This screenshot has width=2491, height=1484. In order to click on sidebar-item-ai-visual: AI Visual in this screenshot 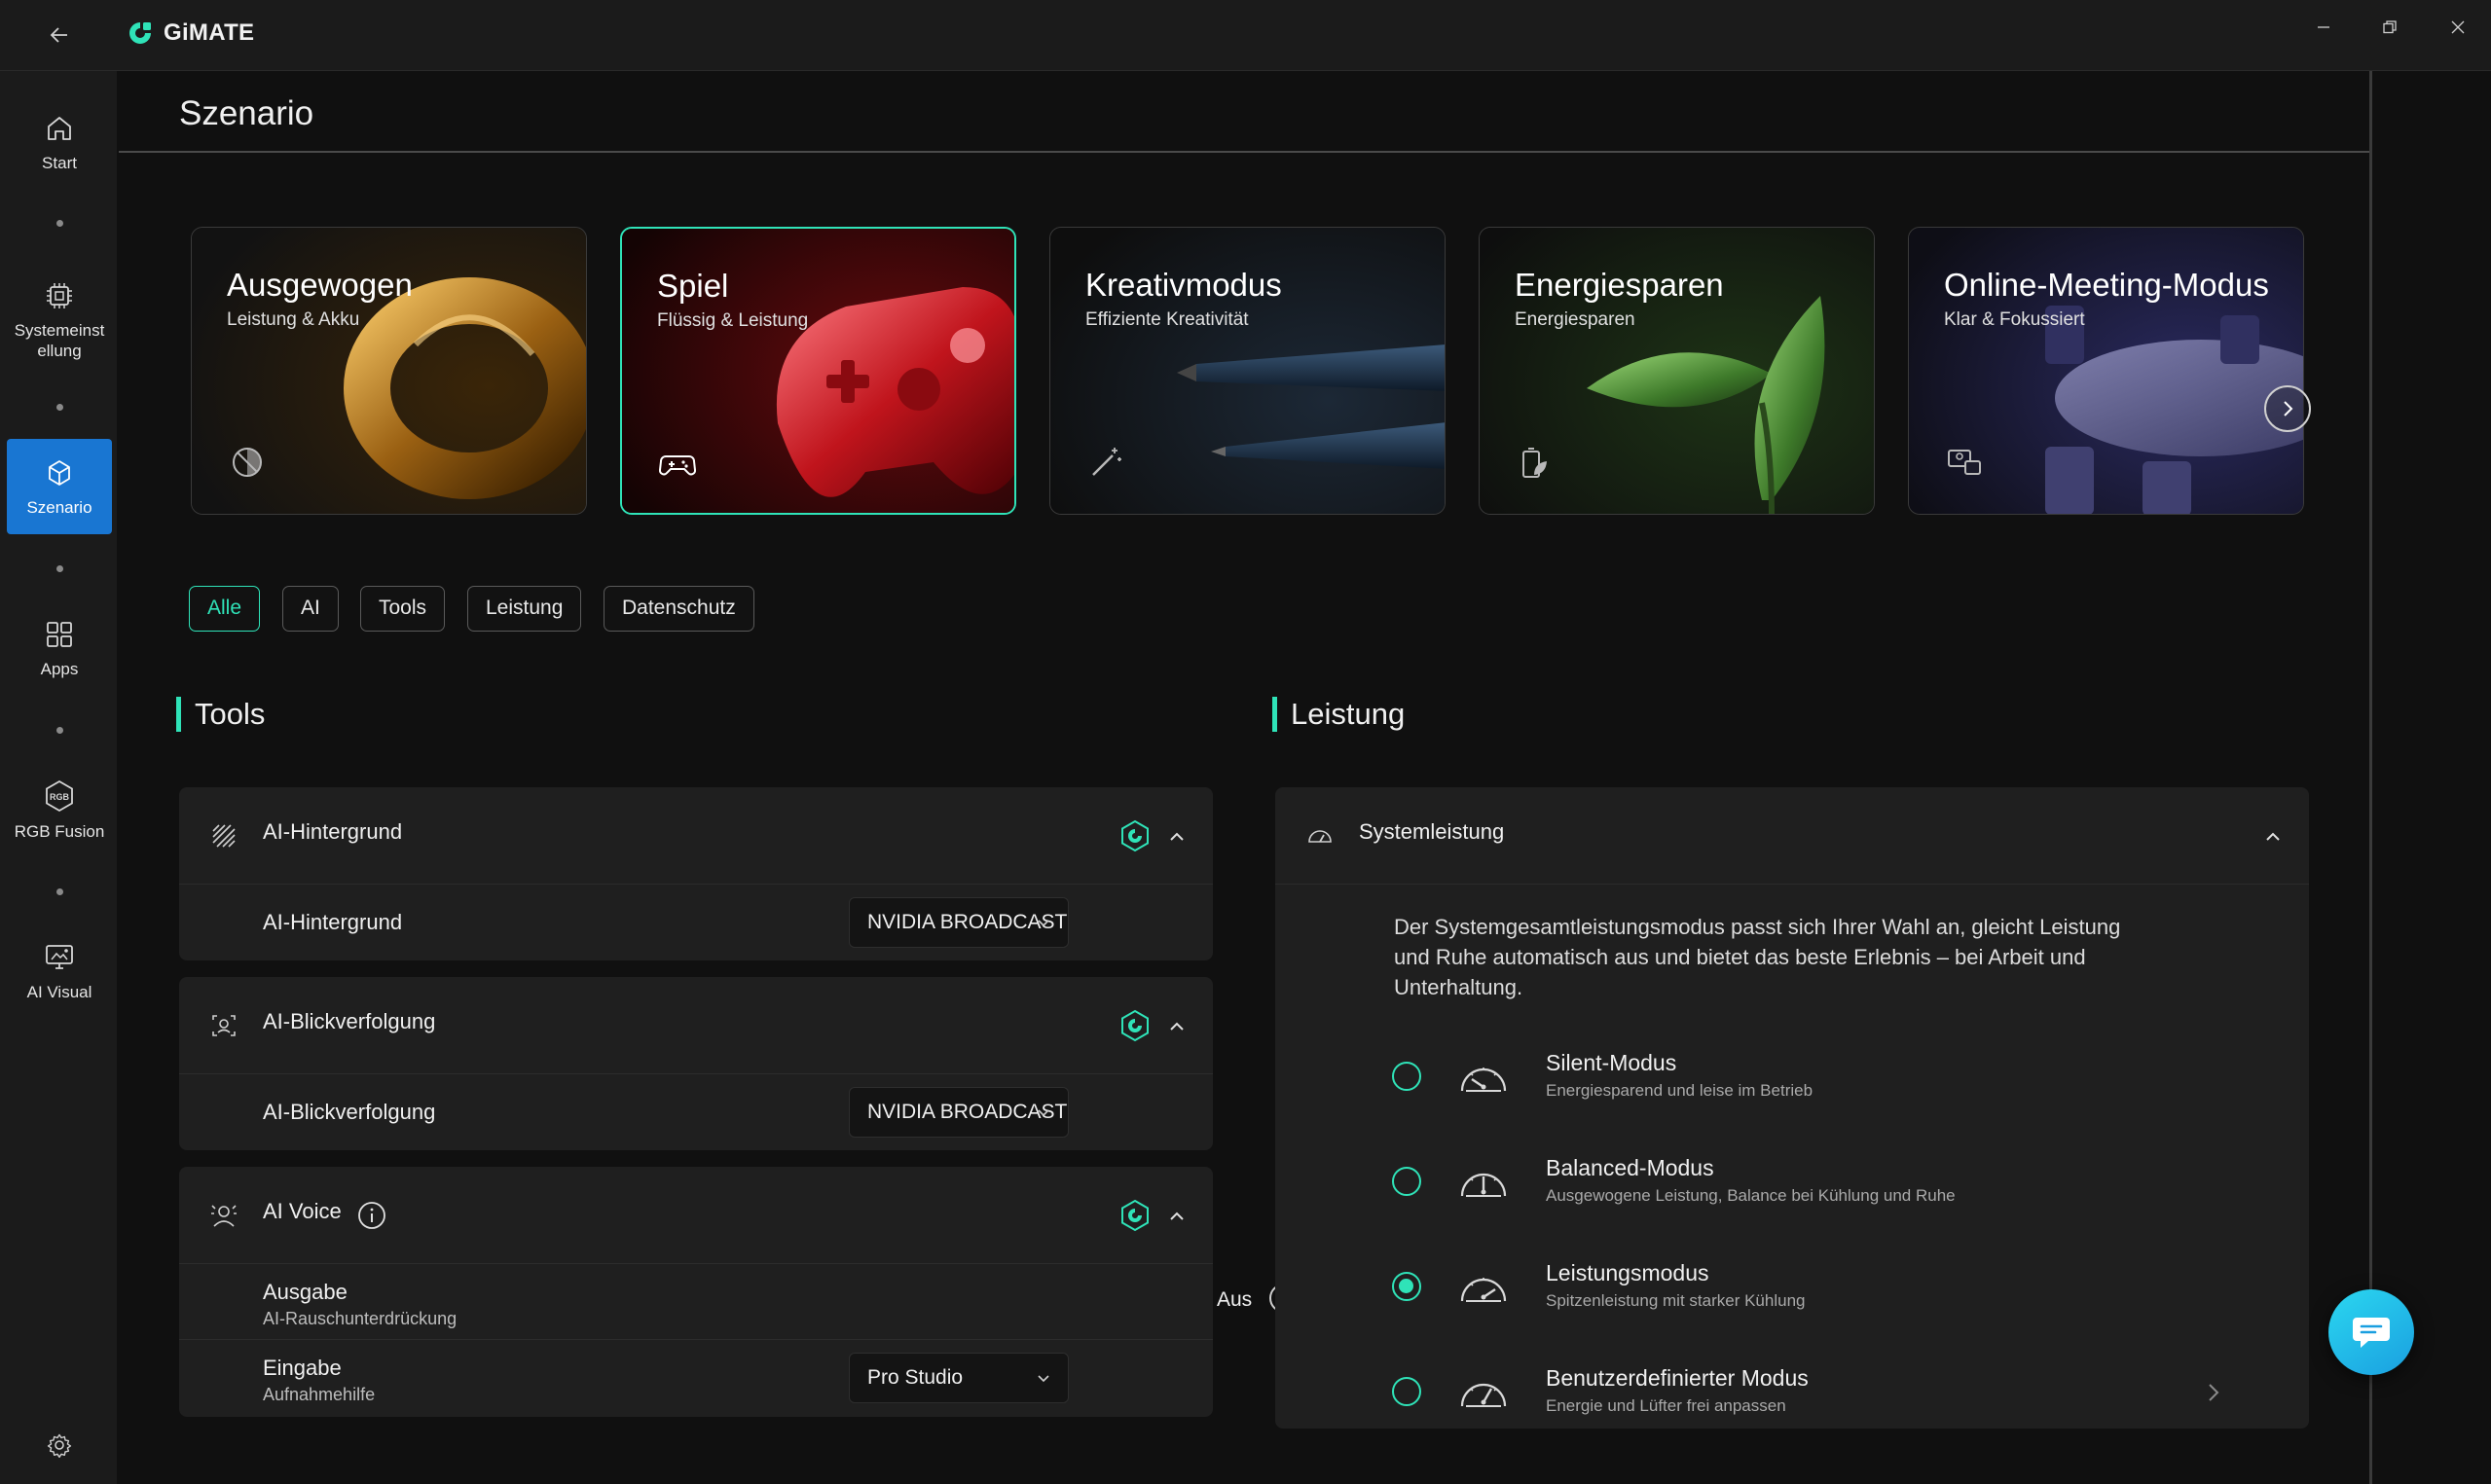, I will do `click(59, 971)`.